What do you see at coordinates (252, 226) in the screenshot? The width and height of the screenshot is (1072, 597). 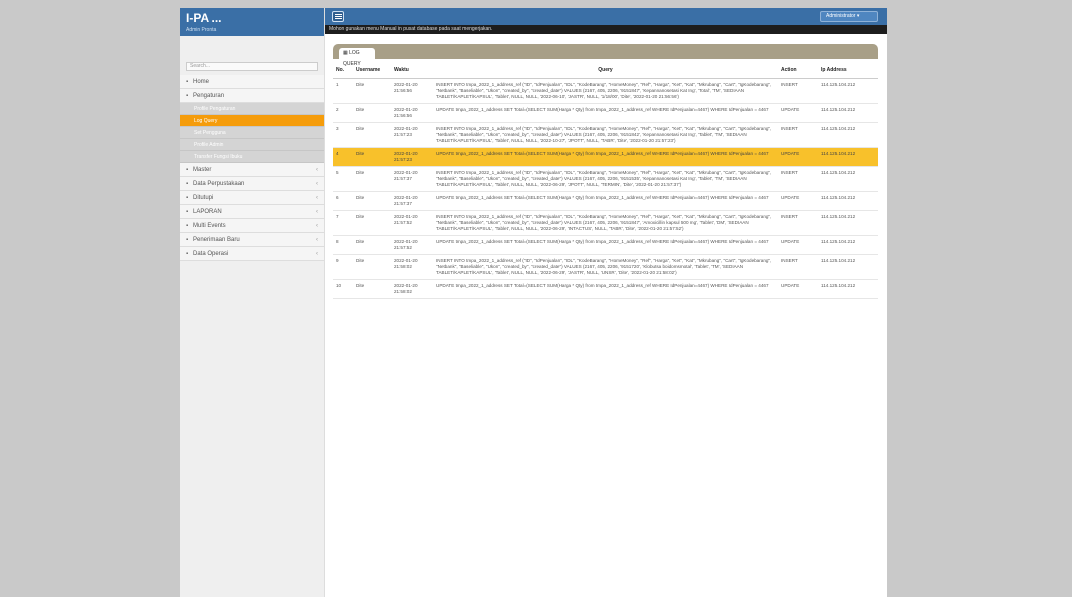 I see `sidebar-item-multi-events: ▪ Multi Events ‹` at bounding box center [252, 226].